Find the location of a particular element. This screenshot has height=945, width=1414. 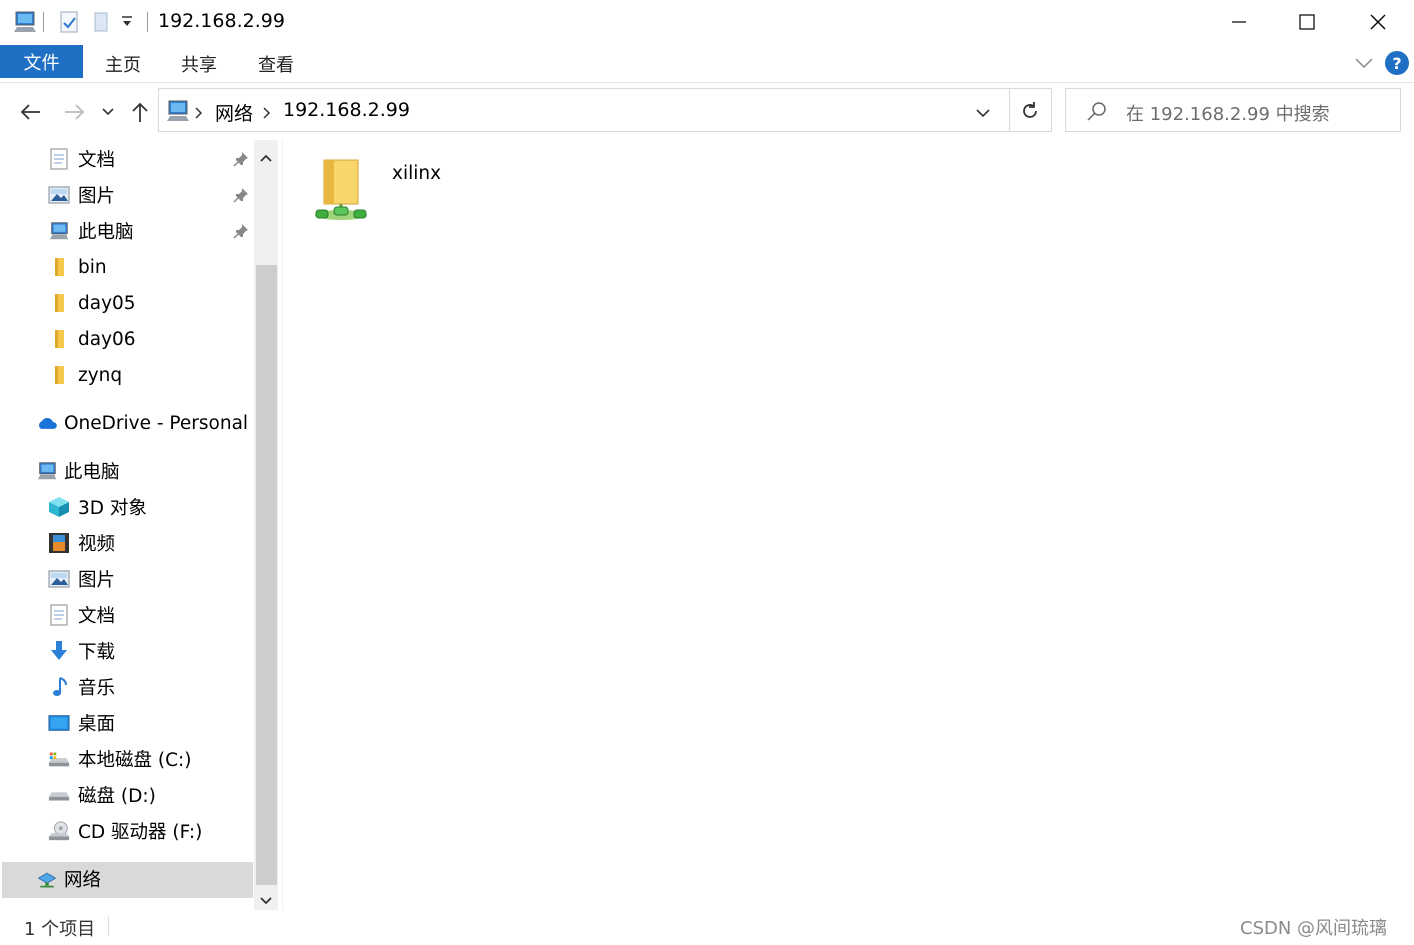

sidebar-item-music: 音乐 is located at coordinates (81, 687).